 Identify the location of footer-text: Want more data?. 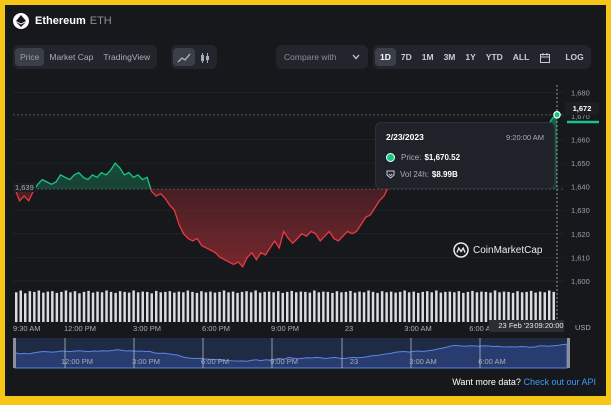
(486, 382).